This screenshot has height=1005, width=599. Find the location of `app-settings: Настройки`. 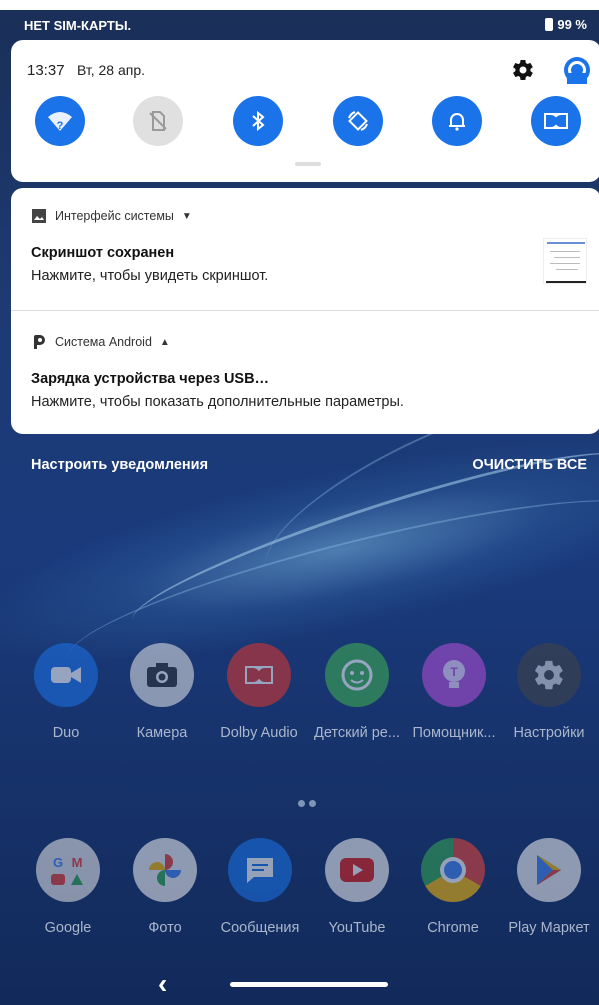

app-settings: Настройки is located at coordinates (549, 692).